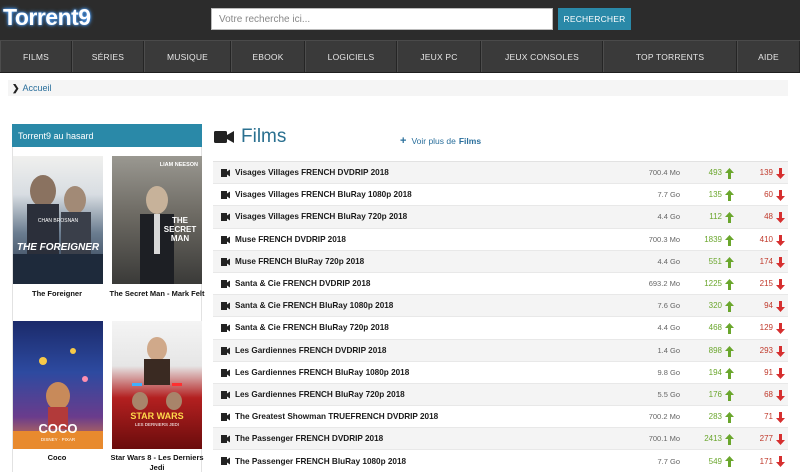 This screenshot has height=472, width=800. What do you see at coordinates (715, 195) in the screenshot?
I see `torrent-seeders: 135` at bounding box center [715, 195].